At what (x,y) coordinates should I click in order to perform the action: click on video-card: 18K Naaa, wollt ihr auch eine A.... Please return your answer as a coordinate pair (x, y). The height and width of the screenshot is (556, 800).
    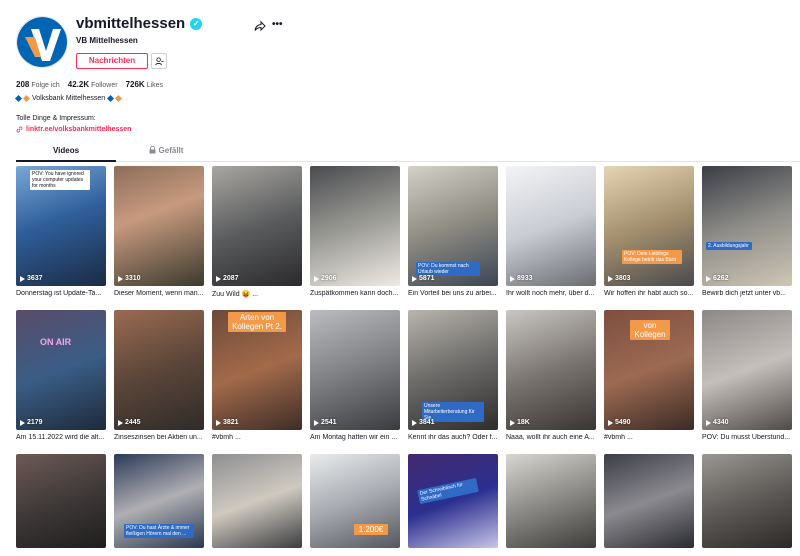
    Looking at the image, I should click on (551, 375).